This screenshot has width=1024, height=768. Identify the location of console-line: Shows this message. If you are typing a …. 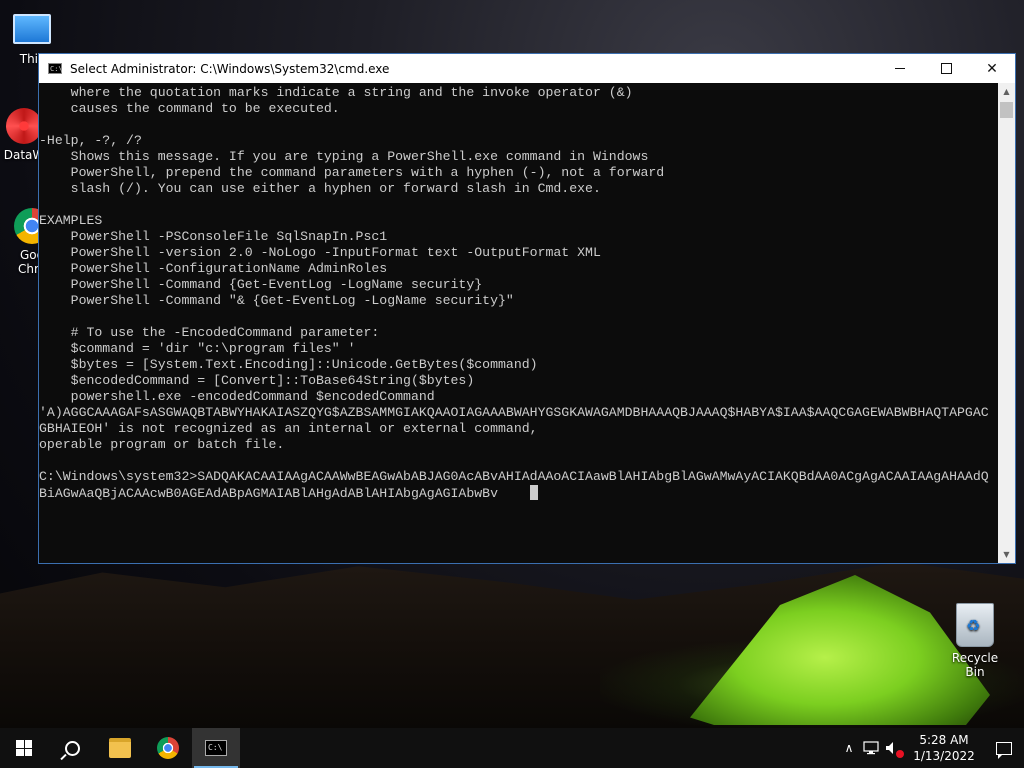
(344, 156).